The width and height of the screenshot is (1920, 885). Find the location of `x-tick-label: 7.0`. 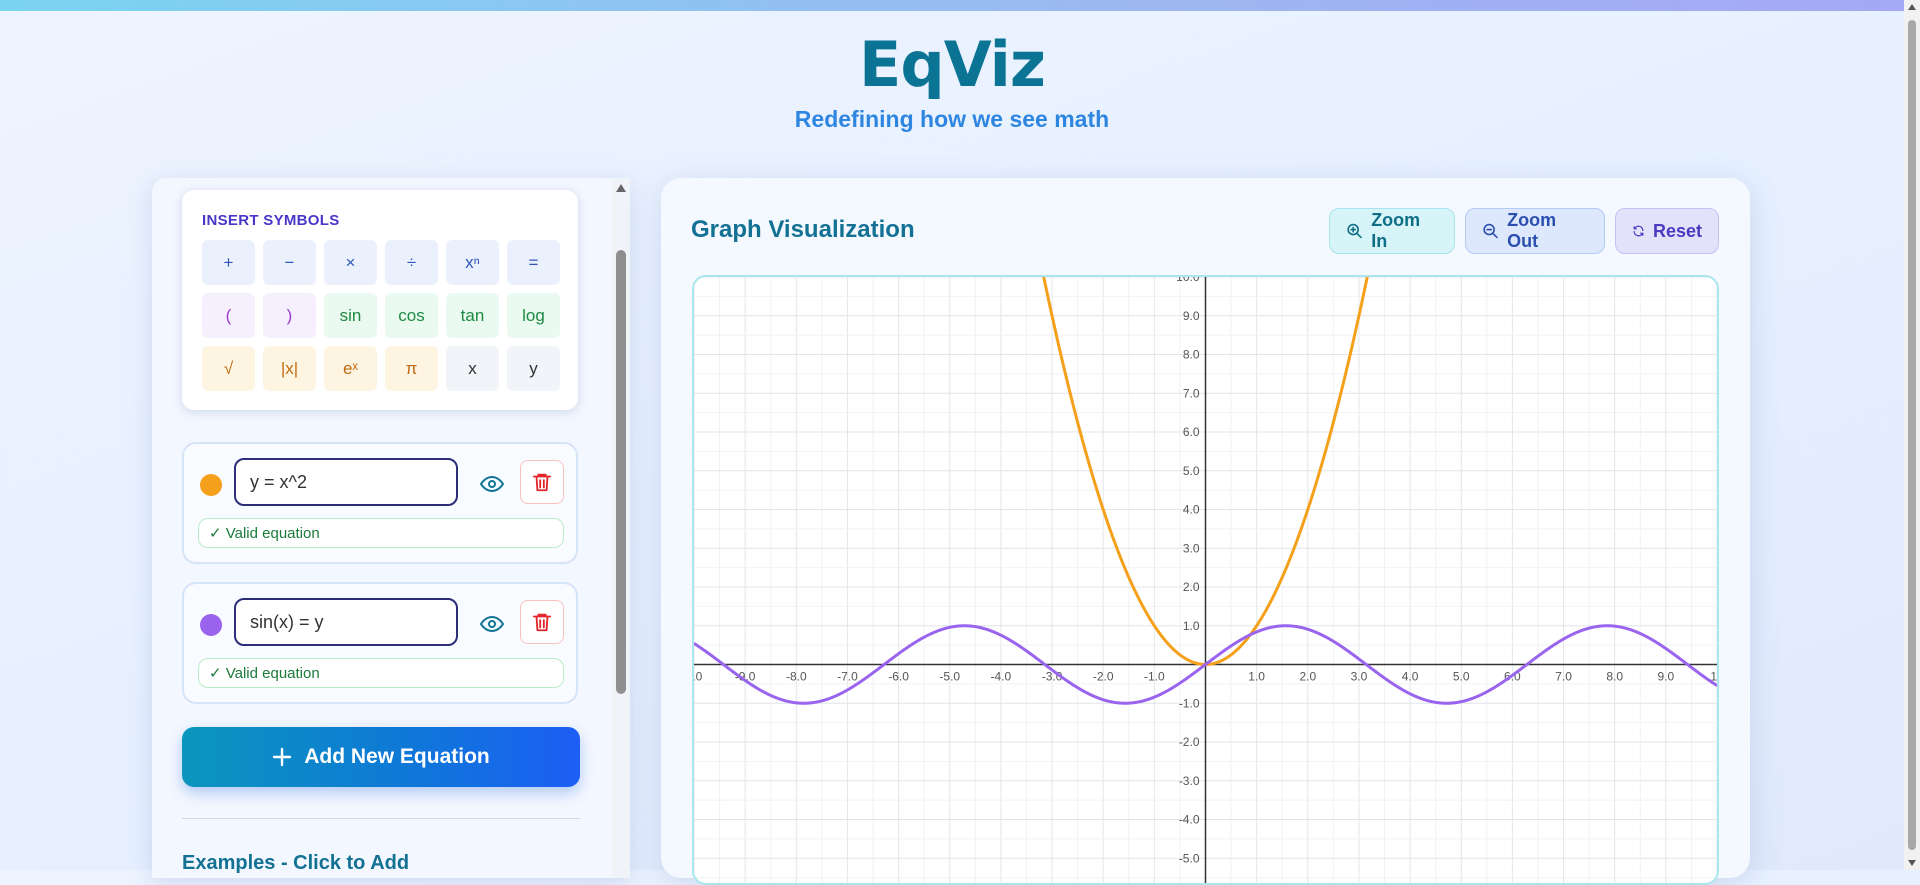

x-tick-label: 7.0 is located at coordinates (1563, 677).